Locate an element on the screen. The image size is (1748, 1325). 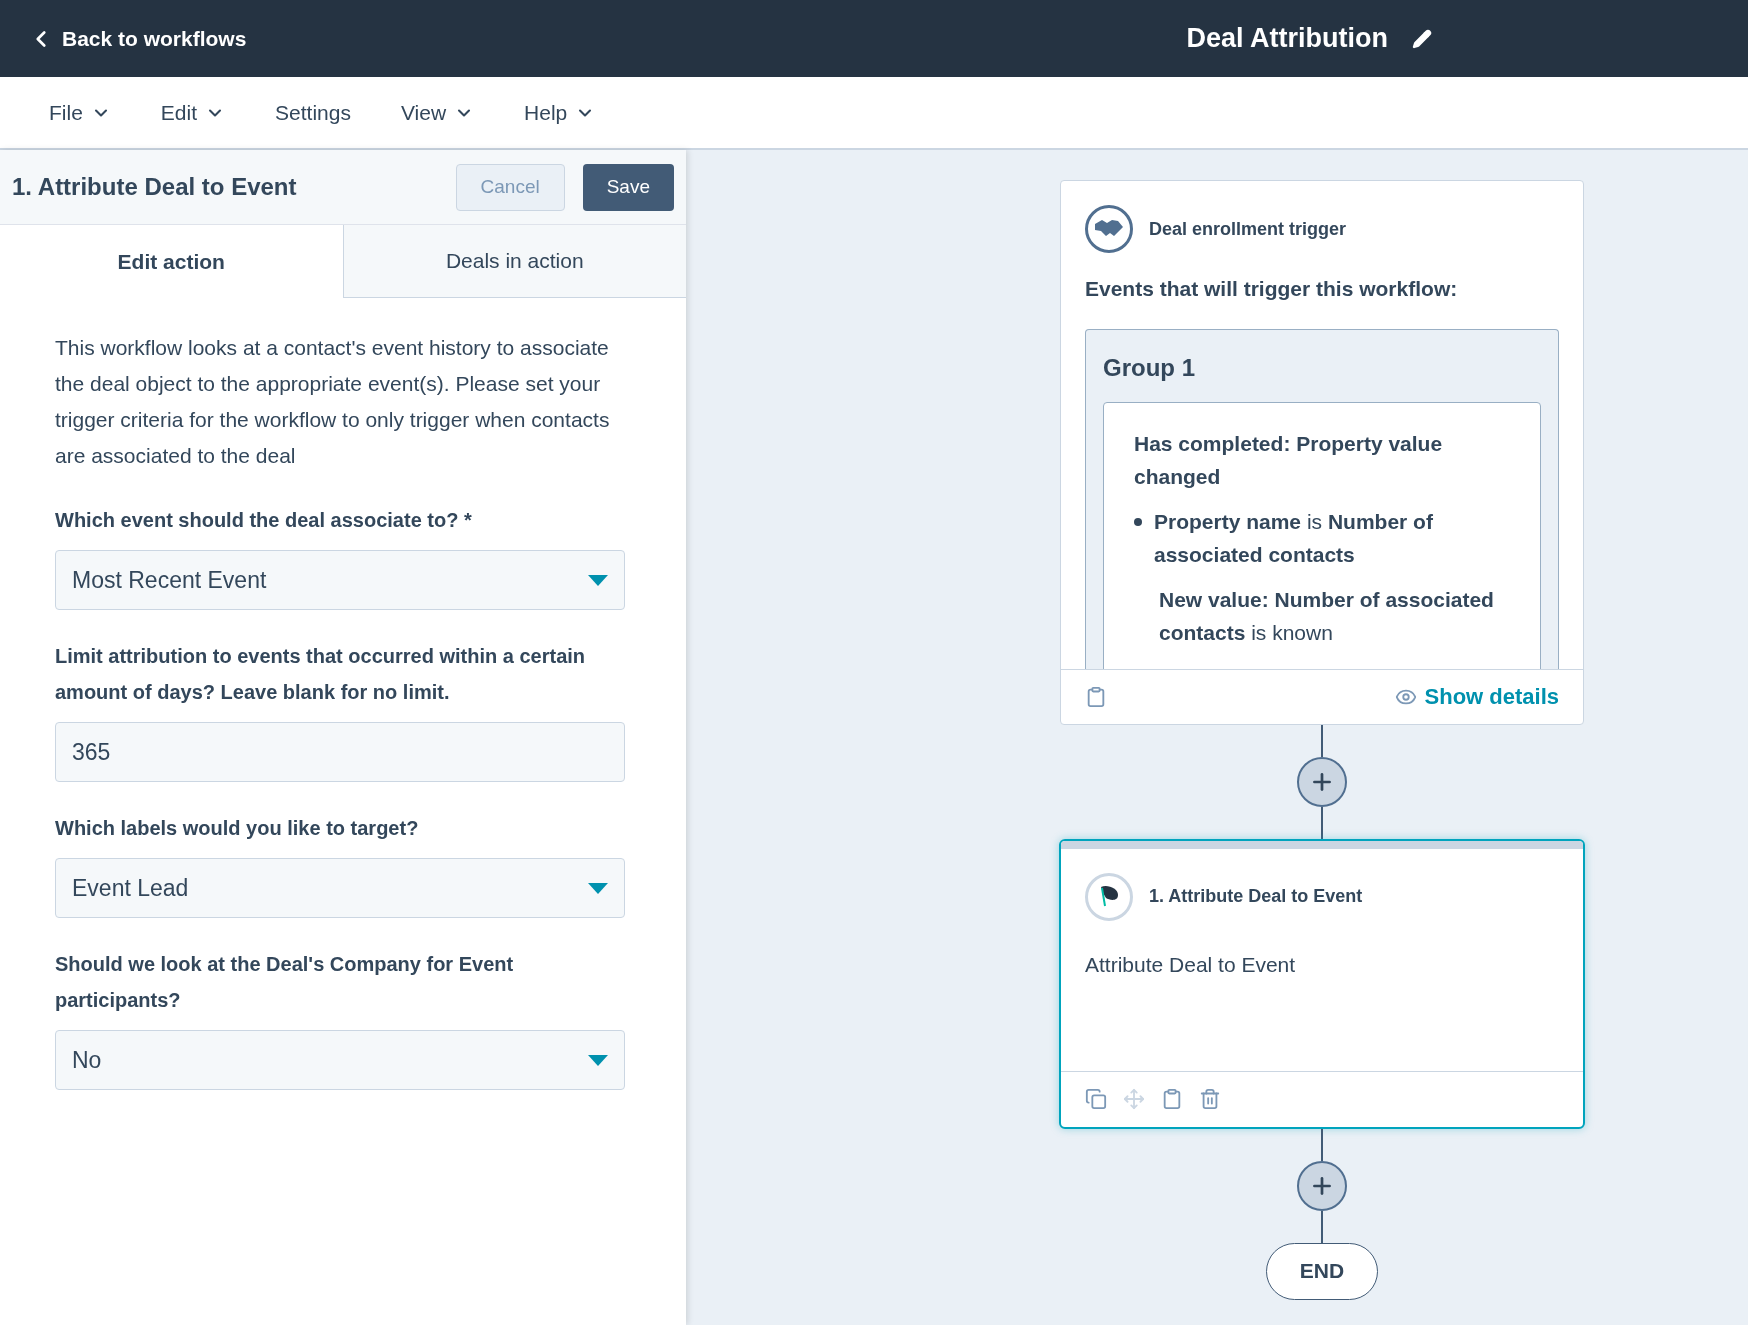
description-text: This workflow looks at a contact's event history to associate the deal object to the appropriate event(s). Please set your trigger criteria for the workflow to only trigger when contacts are associated to the deal is located at coordinates (333, 402).